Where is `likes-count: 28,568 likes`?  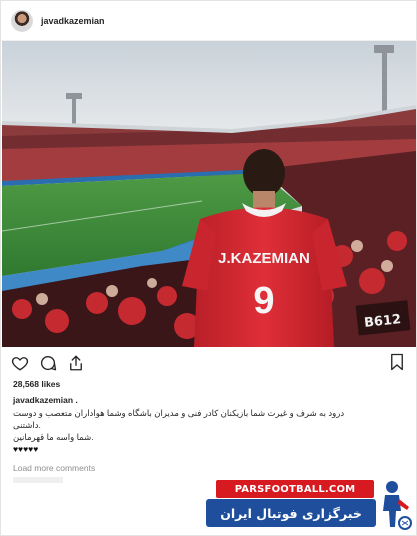 likes-count: 28,568 likes is located at coordinates (36, 384).